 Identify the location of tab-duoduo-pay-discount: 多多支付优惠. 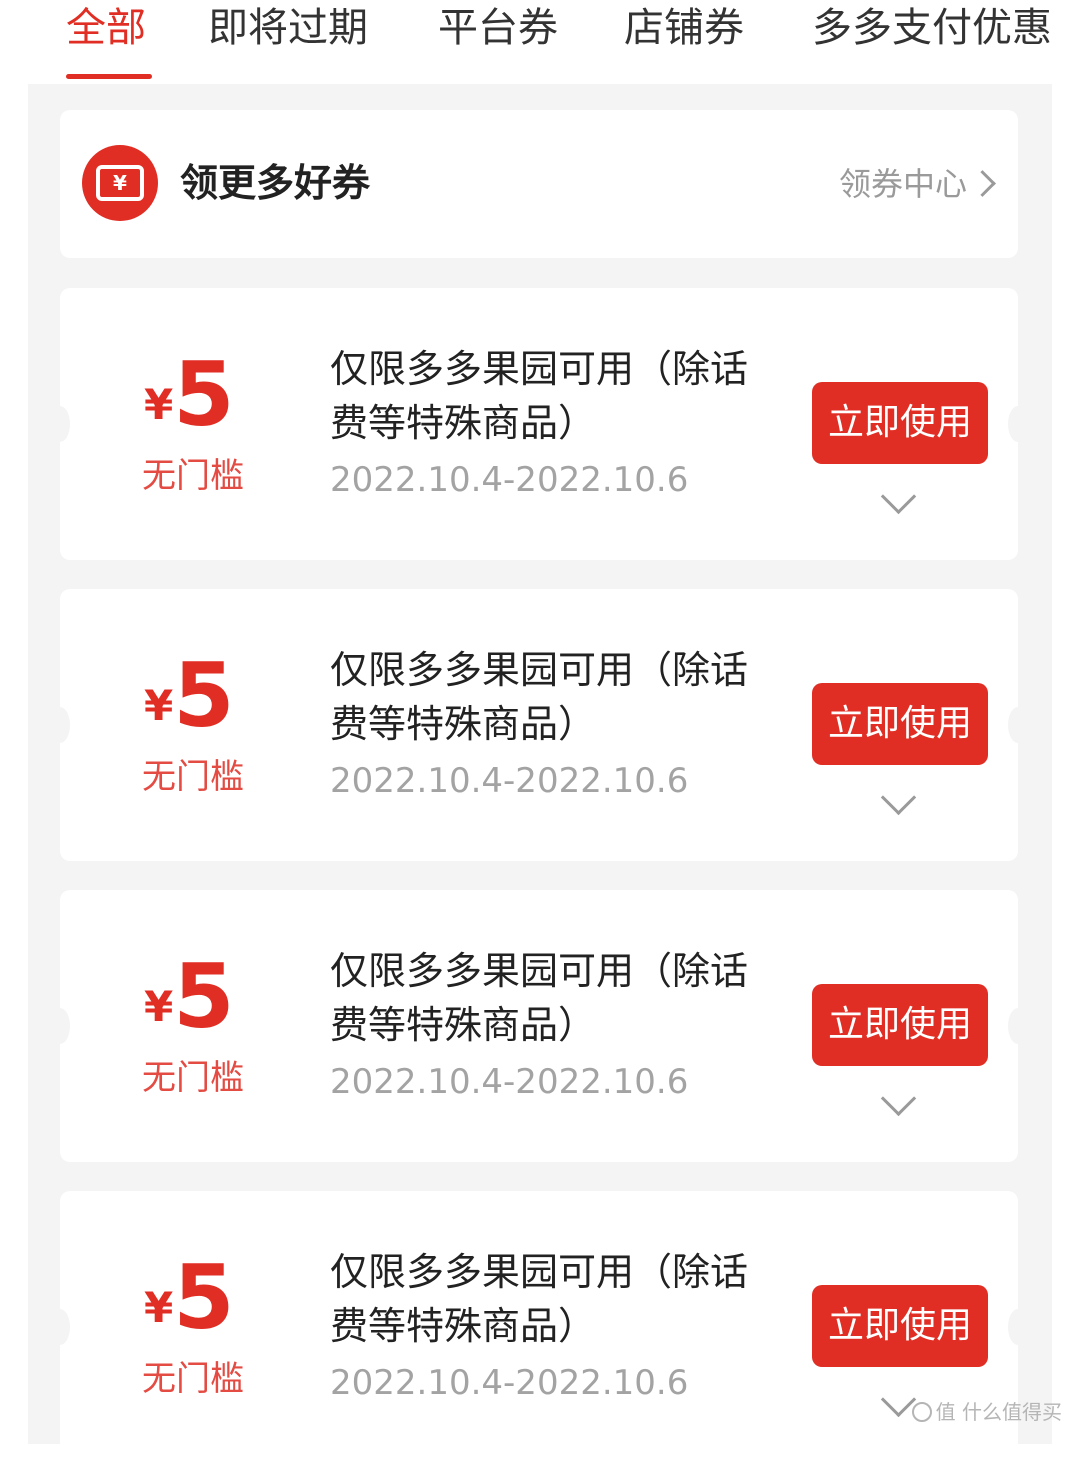
(932, 28).